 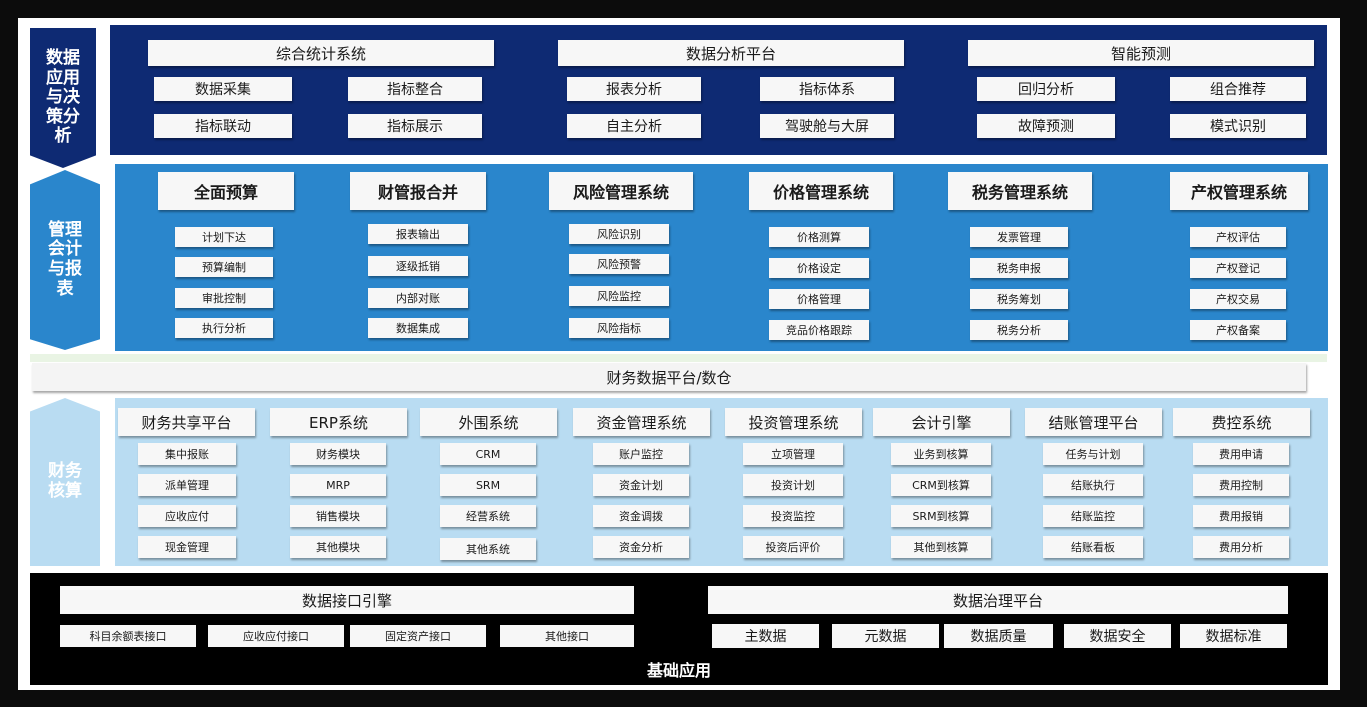 I want to click on accounting-title: 资金管理系统, so click(x=641, y=422).